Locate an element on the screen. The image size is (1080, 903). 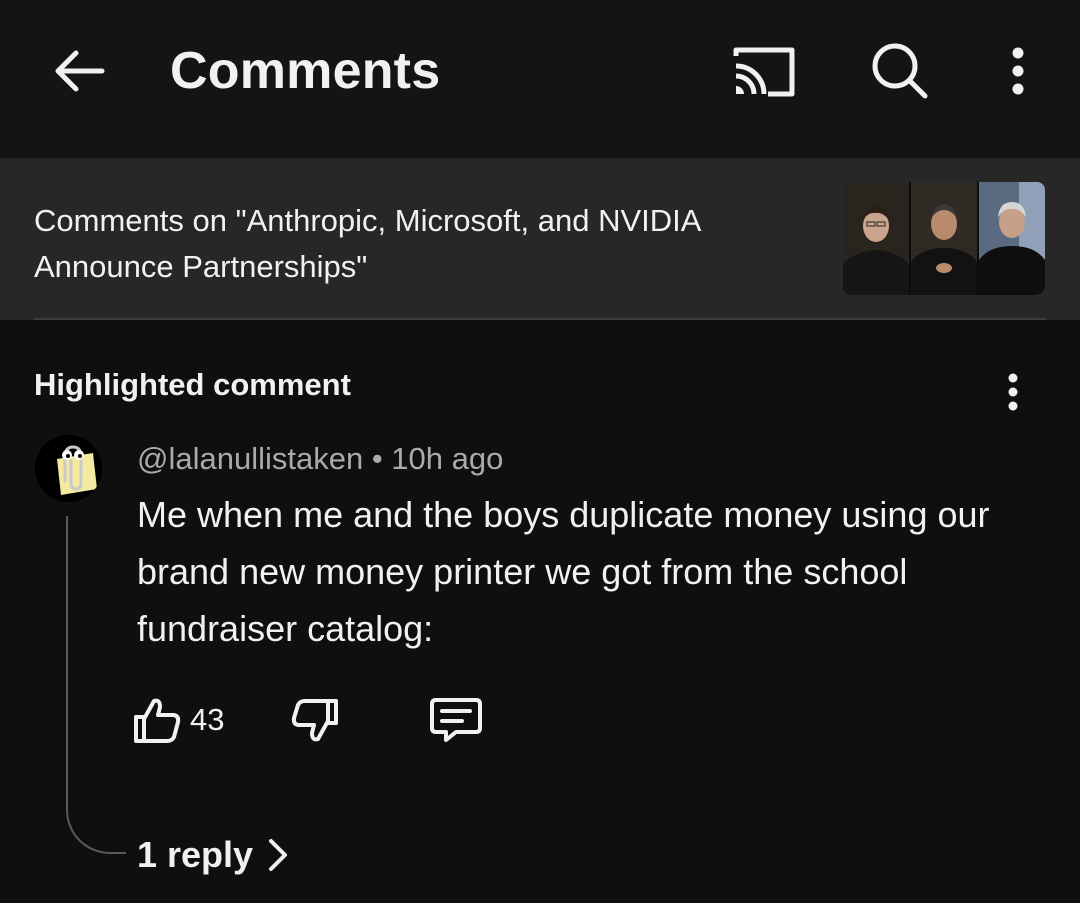
highlighted-comment-label: Highlighted comment is located at coordinates (192, 384).